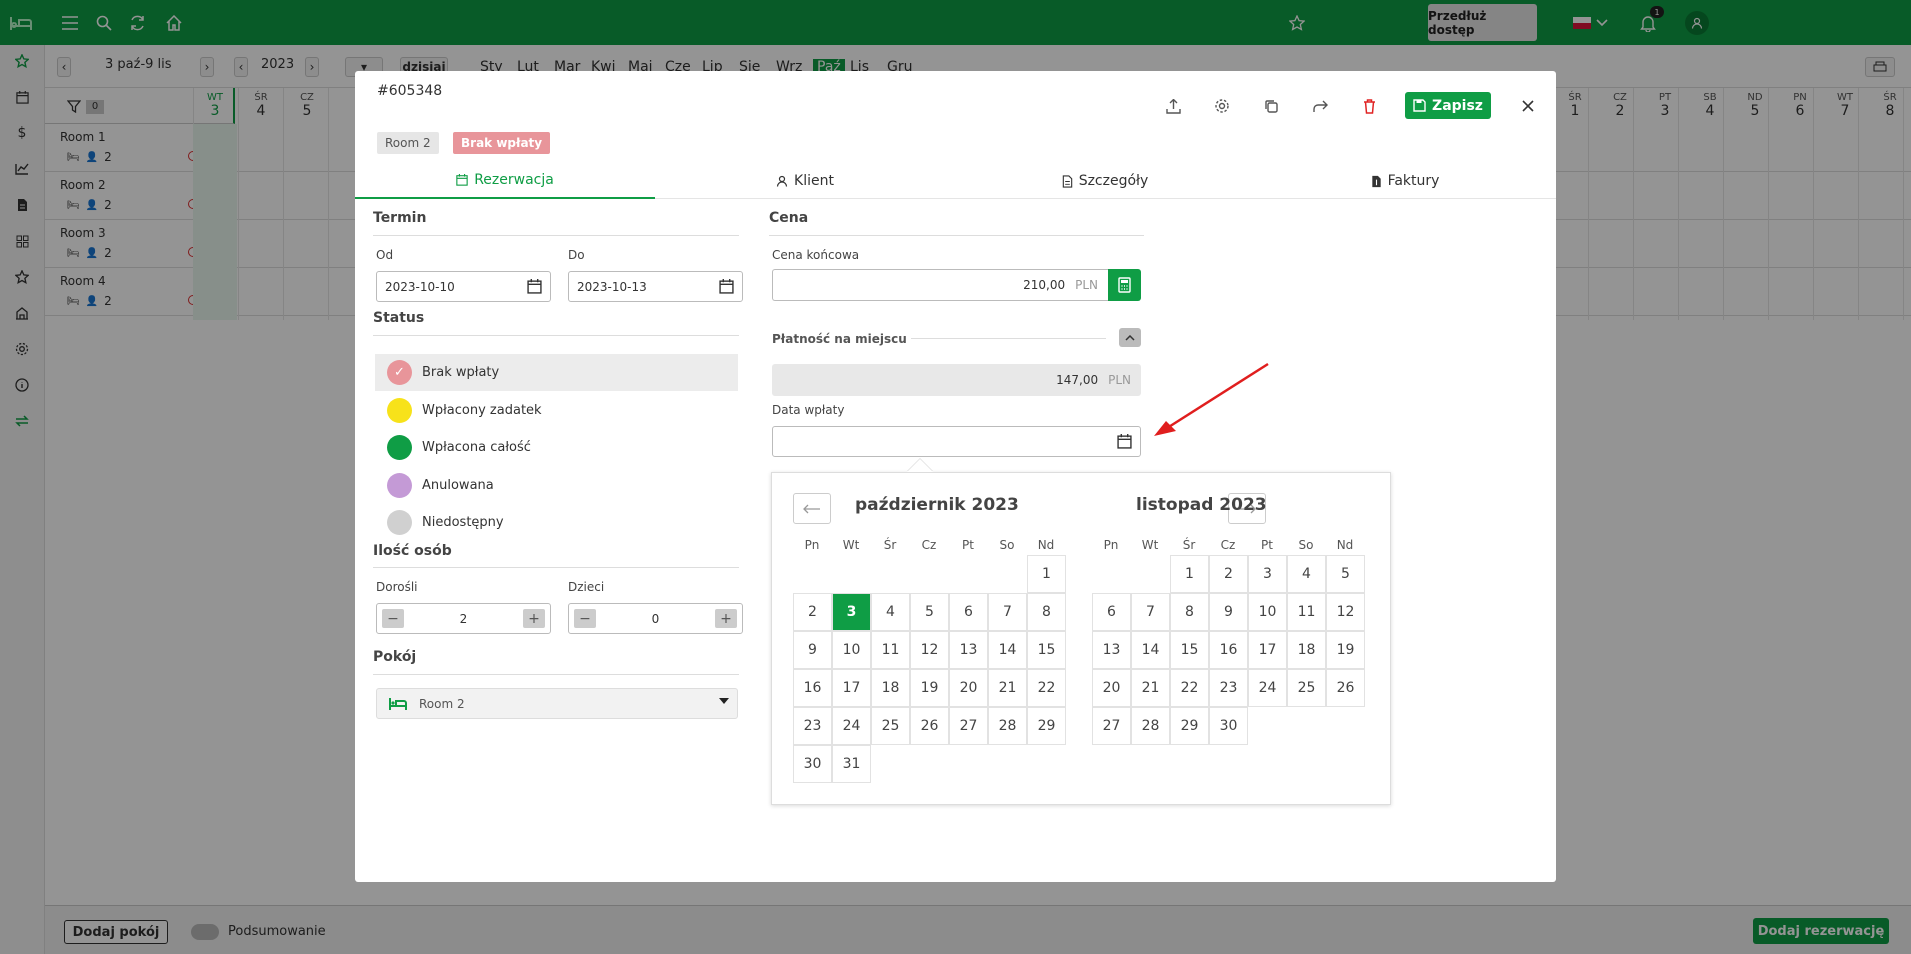  What do you see at coordinates (805, 181) in the screenshot?
I see `tab-client: Klient` at bounding box center [805, 181].